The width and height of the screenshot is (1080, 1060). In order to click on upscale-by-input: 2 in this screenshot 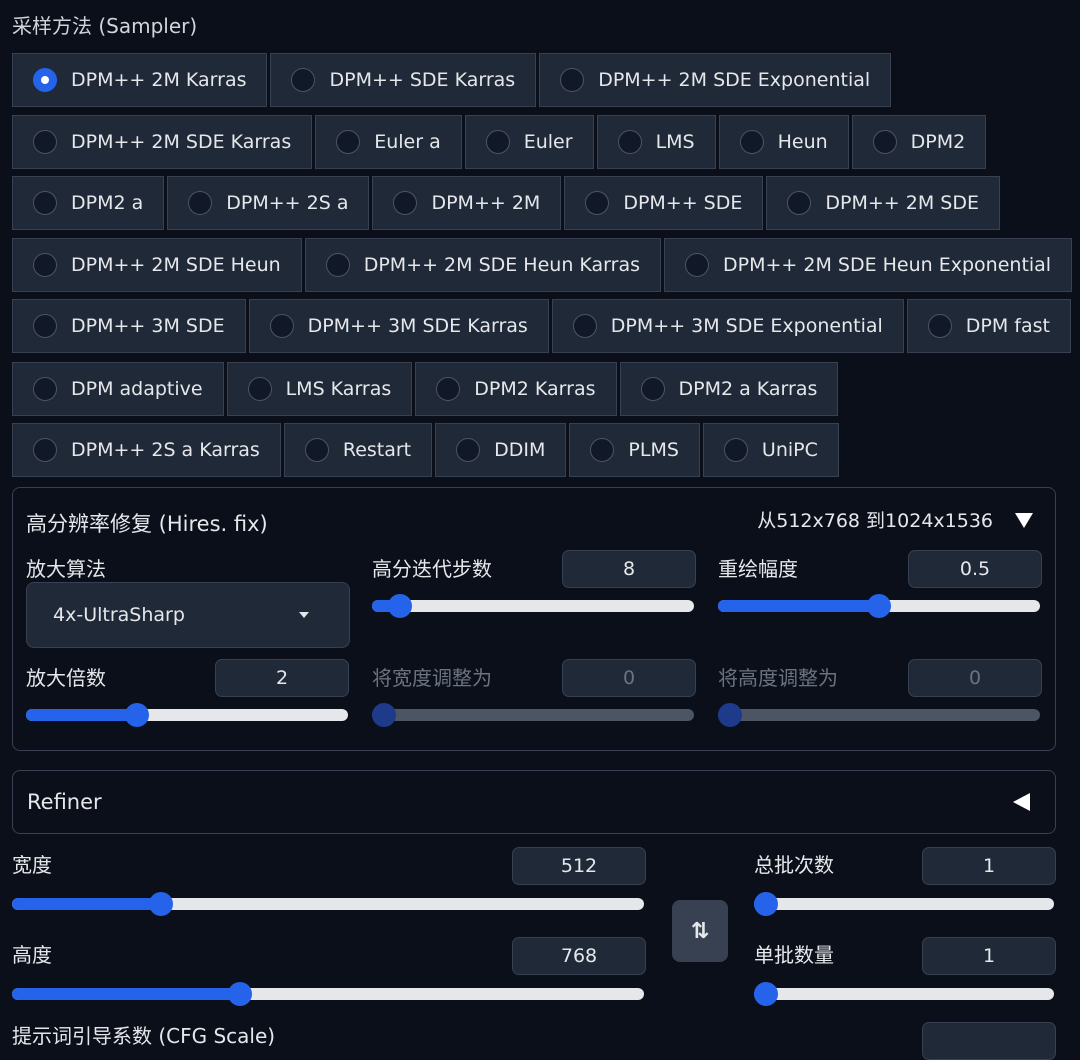, I will do `click(282, 678)`.